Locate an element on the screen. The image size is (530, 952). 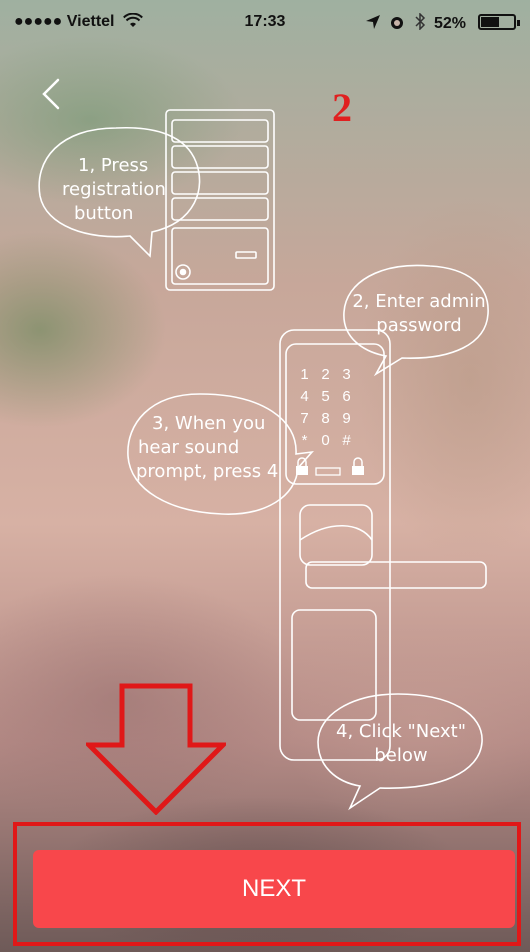
status-right-group: 52% is located at coordinates (415, 23).